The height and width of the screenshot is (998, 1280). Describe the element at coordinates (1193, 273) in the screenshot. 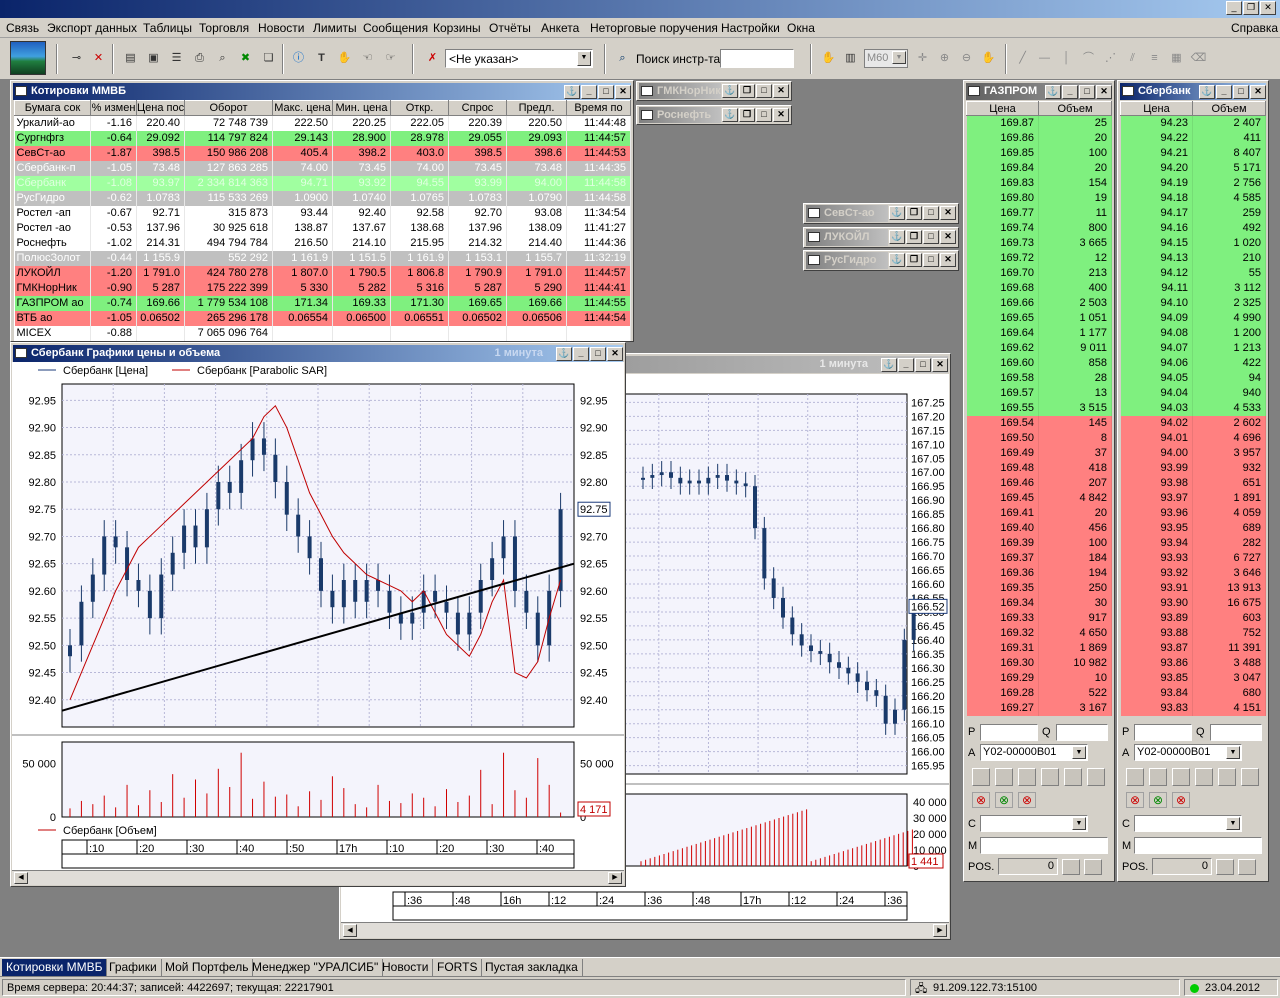

I see `bid-row: 94.12 55` at that location.